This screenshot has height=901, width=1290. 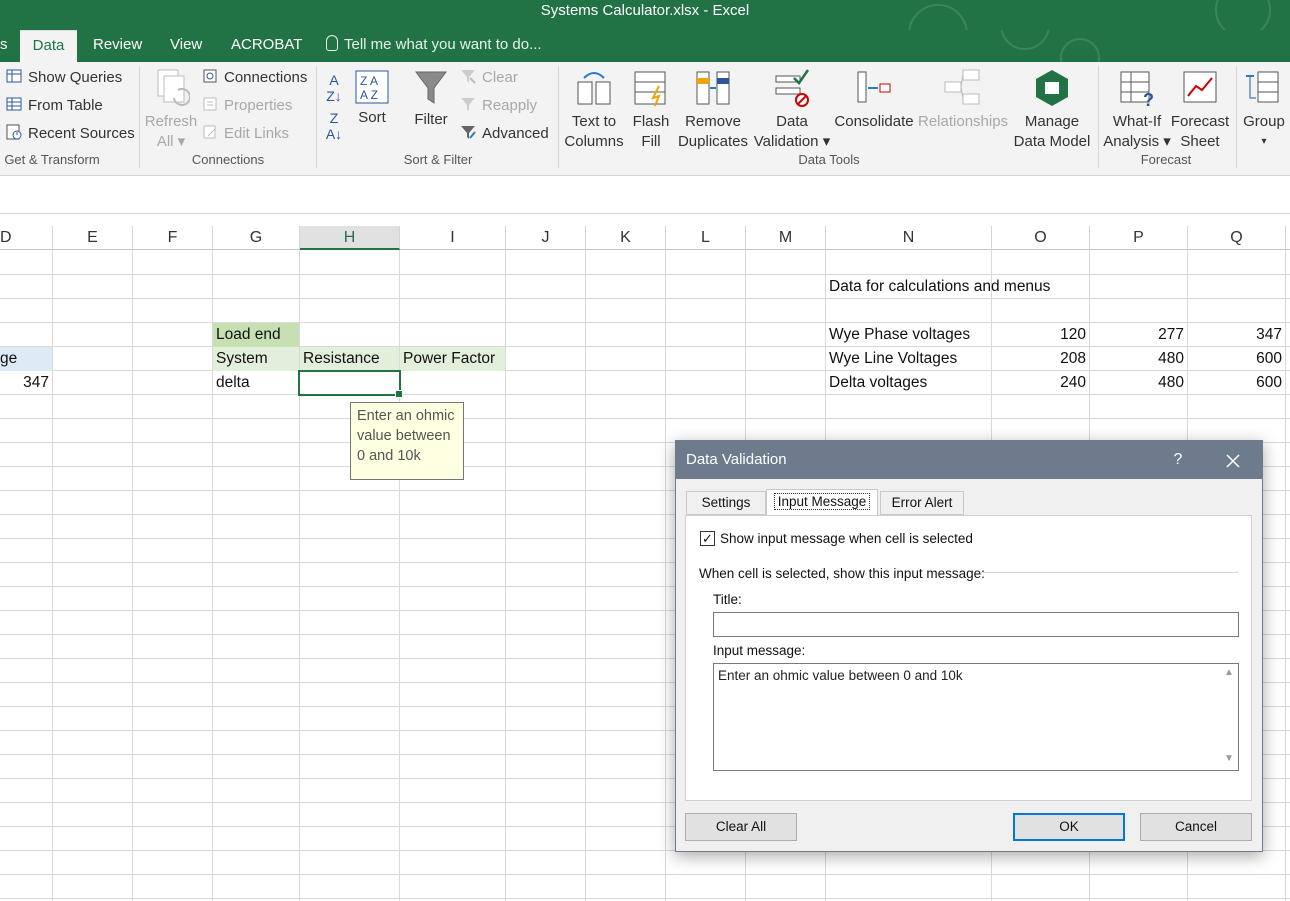 I want to click on tab-acrobat: ACROBAT, so click(x=266, y=46).